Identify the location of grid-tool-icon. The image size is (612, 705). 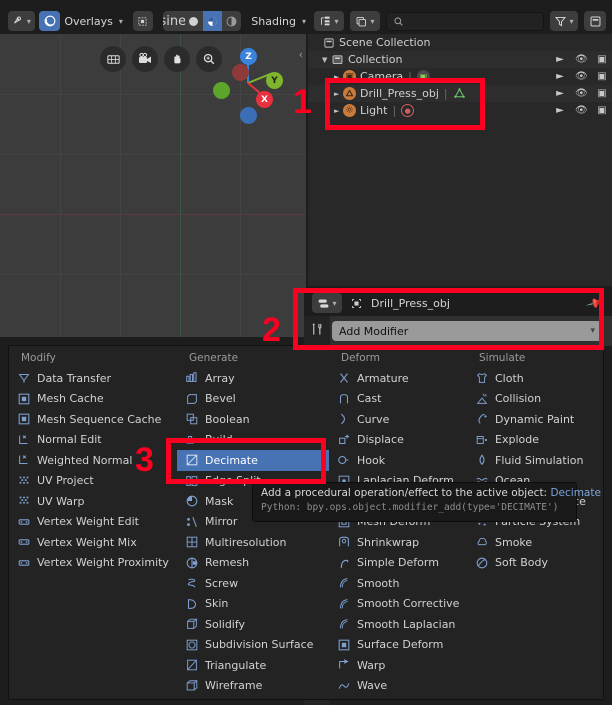
(113, 59).